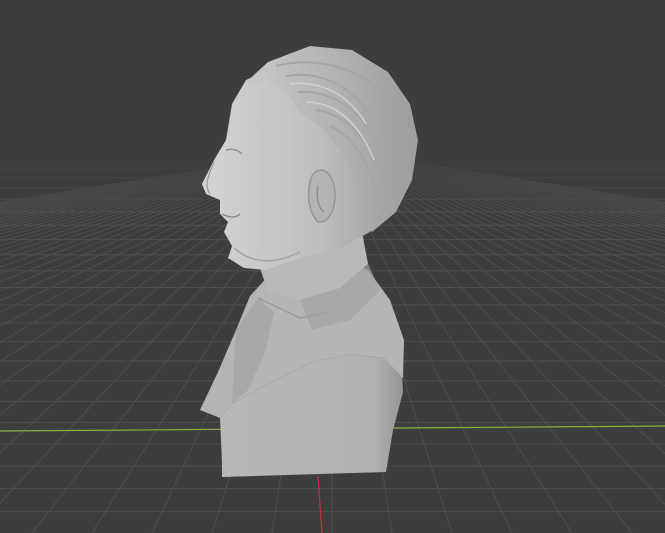 The width and height of the screenshot is (665, 533). I want to click on y-axis-line, so click(320, 504).